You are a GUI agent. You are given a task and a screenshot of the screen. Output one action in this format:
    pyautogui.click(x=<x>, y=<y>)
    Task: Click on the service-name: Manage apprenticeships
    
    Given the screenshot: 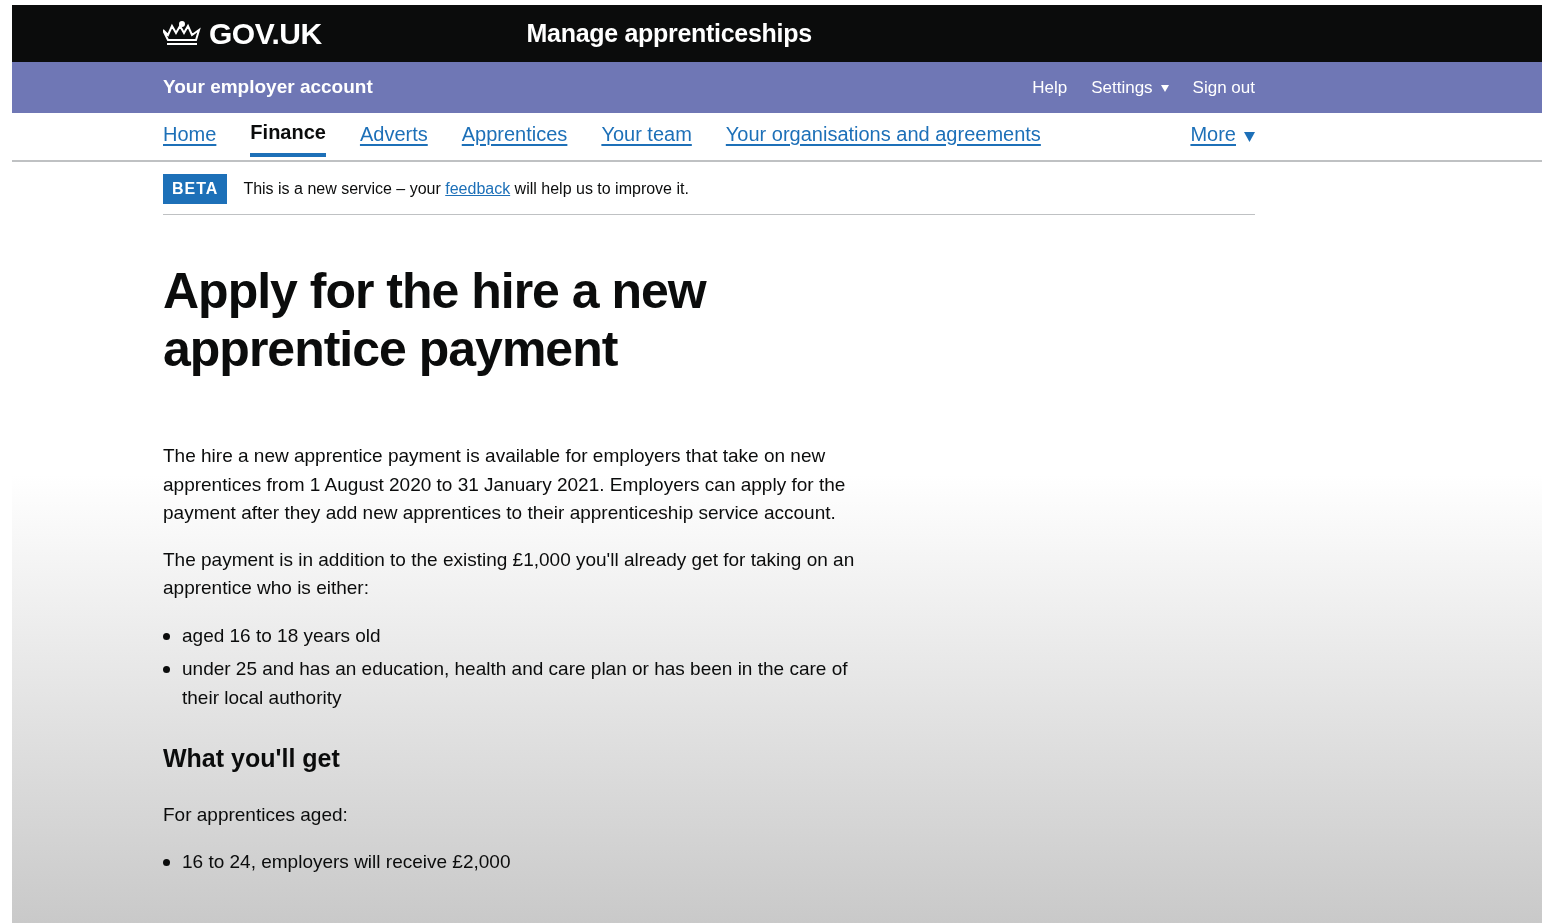 What is the action you would take?
    pyautogui.click(x=669, y=33)
    